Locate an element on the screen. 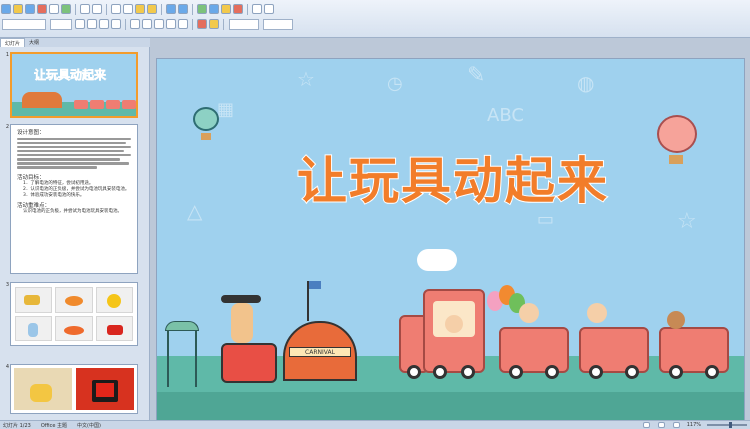 The width and height of the screenshot is (750, 429). print-icon is located at coordinates (54, 9).